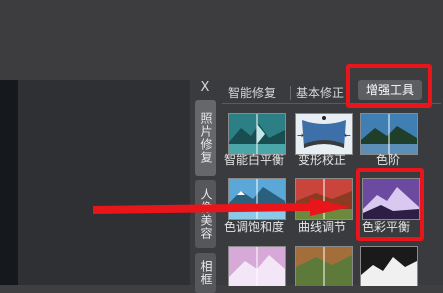  What do you see at coordinates (221, 207) in the screenshot?
I see `annotation-arrow` at bounding box center [221, 207].